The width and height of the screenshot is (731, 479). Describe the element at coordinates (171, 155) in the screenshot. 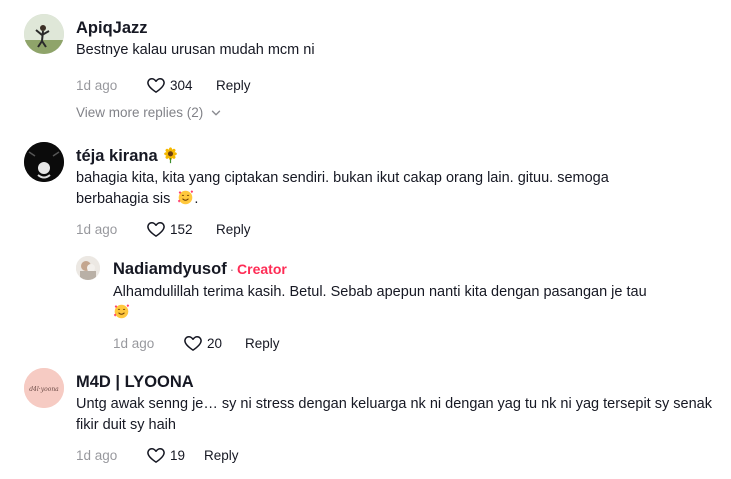

I see `sunflower-emoji-icon` at that location.